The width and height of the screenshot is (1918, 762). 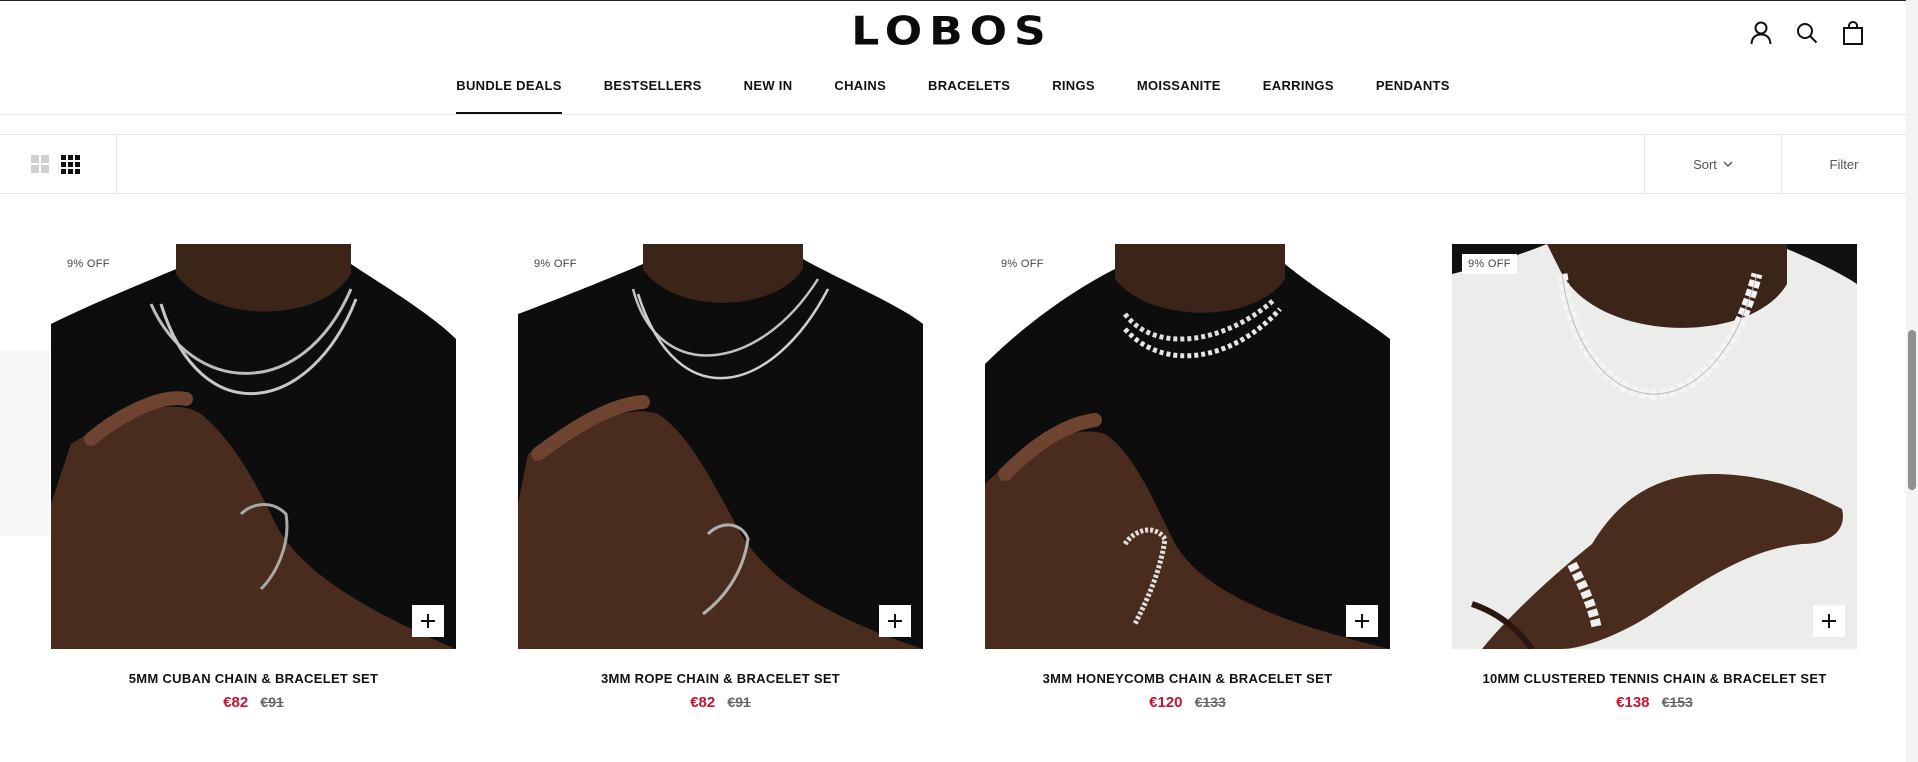 What do you see at coordinates (58, 164) in the screenshot?
I see `view-toggle` at bounding box center [58, 164].